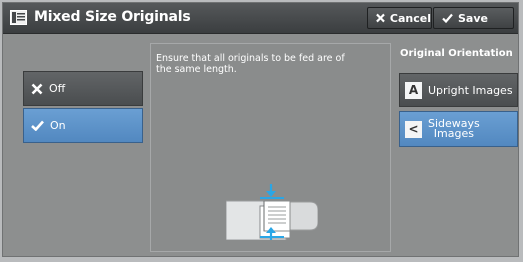 This screenshot has height=262, width=523. Describe the element at coordinates (83, 88) in the screenshot. I see `off-option-button: Off` at that location.